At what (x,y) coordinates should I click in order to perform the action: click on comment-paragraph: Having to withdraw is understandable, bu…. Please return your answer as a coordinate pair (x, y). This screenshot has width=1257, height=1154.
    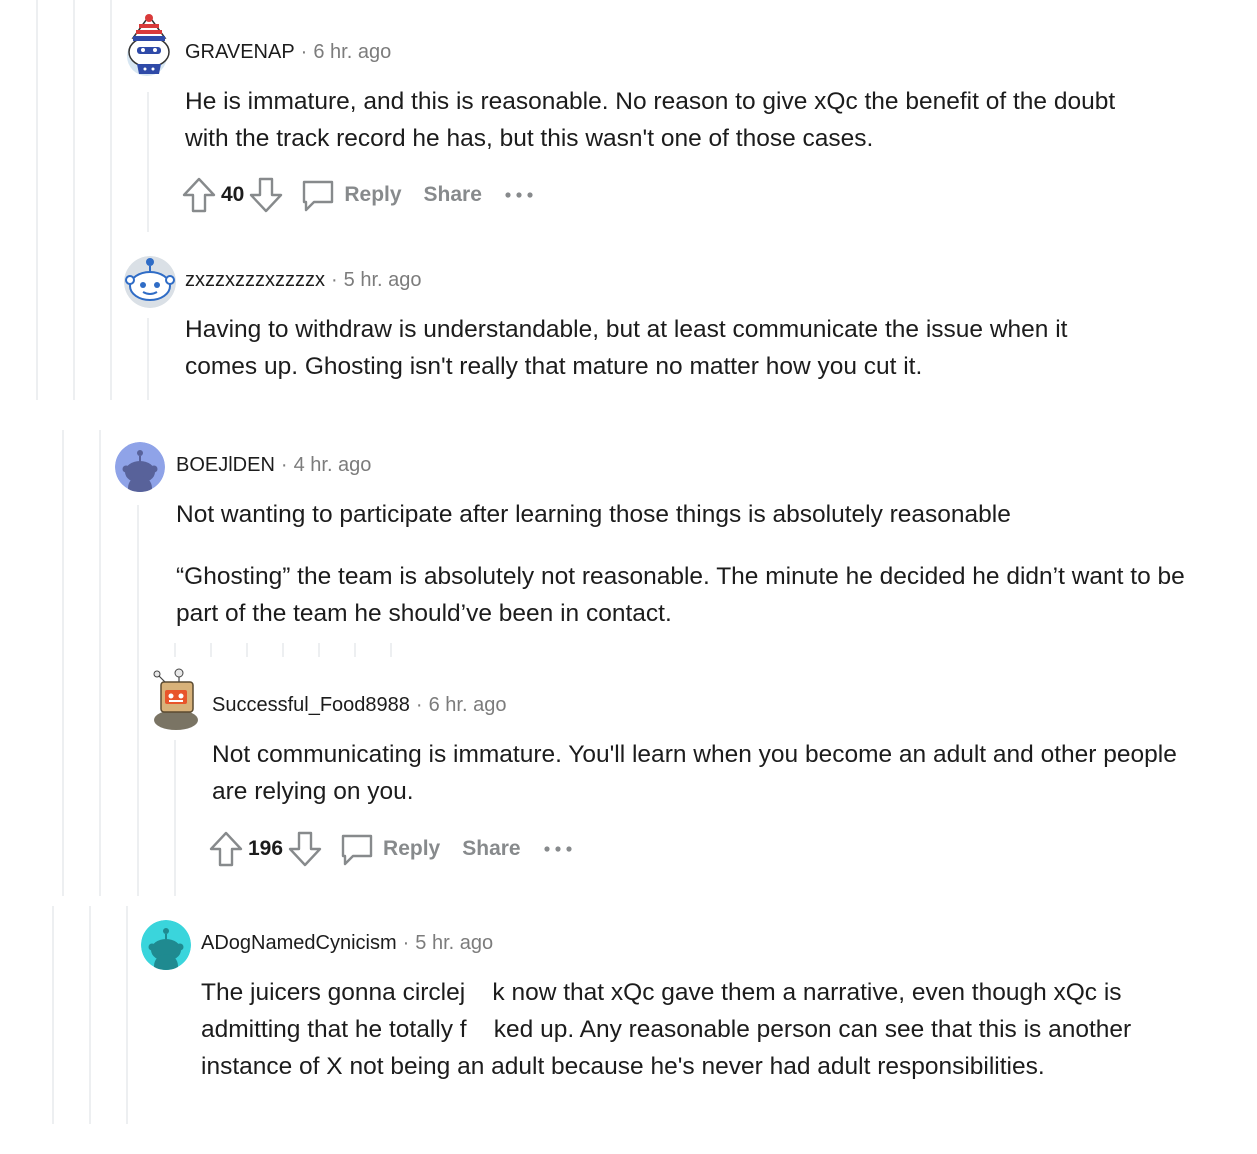
    Looking at the image, I should click on (626, 348).